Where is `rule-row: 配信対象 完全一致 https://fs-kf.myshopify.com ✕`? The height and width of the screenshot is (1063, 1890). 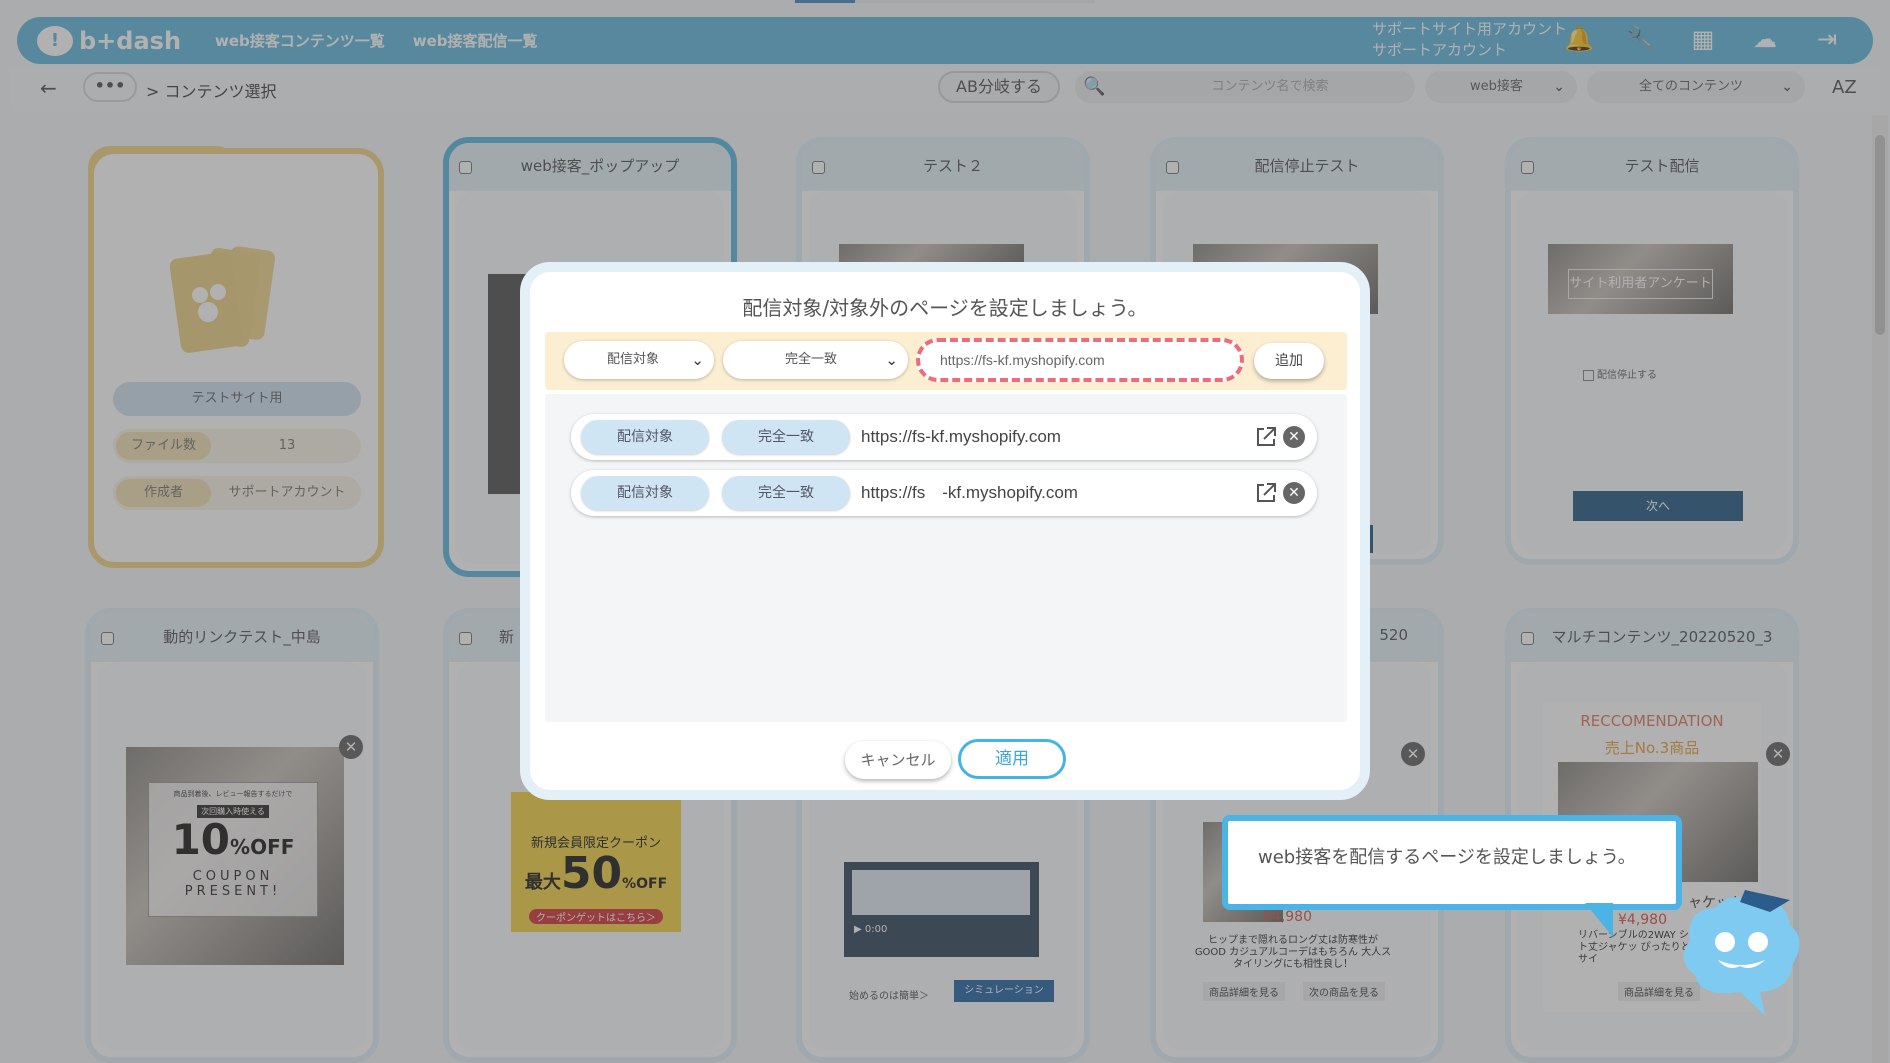 rule-row: 配信対象 完全一致 https://fs-kf.myshopify.com ✕ is located at coordinates (944, 437).